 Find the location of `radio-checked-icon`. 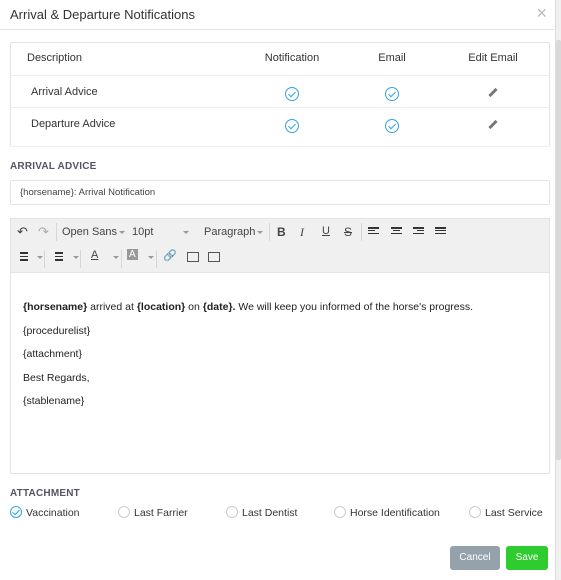

radio-checked-icon is located at coordinates (16, 512).